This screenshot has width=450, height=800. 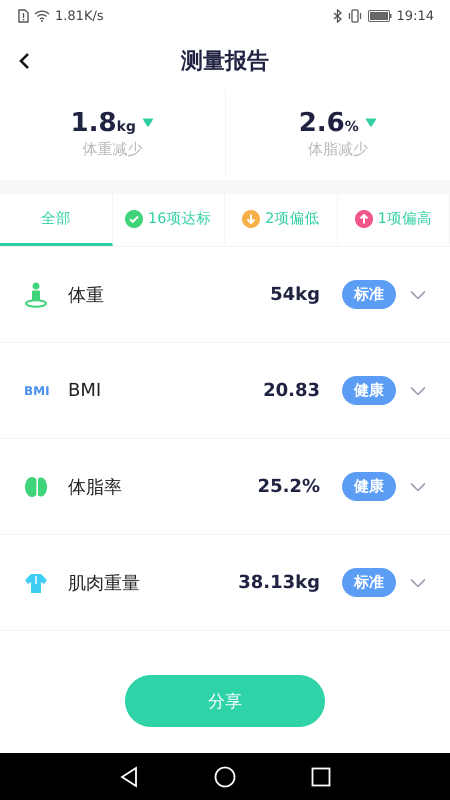 What do you see at coordinates (328, 123) in the screenshot?
I see `summary-value: 2.6%` at bounding box center [328, 123].